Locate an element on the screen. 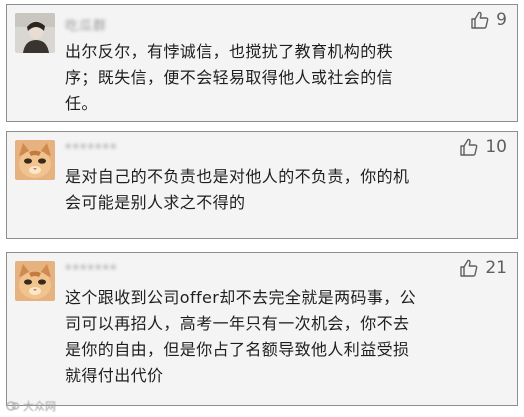 This screenshot has height=417, width=524. watermark-logo-icon is located at coordinates (13, 406).